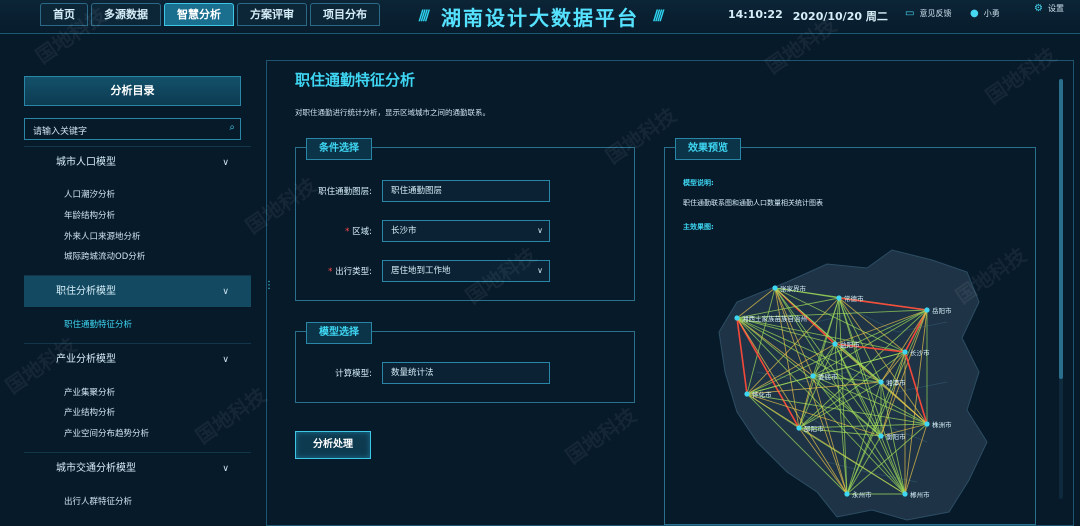  I want to click on sidebar-item-age: 年龄结构分析, so click(89, 215).